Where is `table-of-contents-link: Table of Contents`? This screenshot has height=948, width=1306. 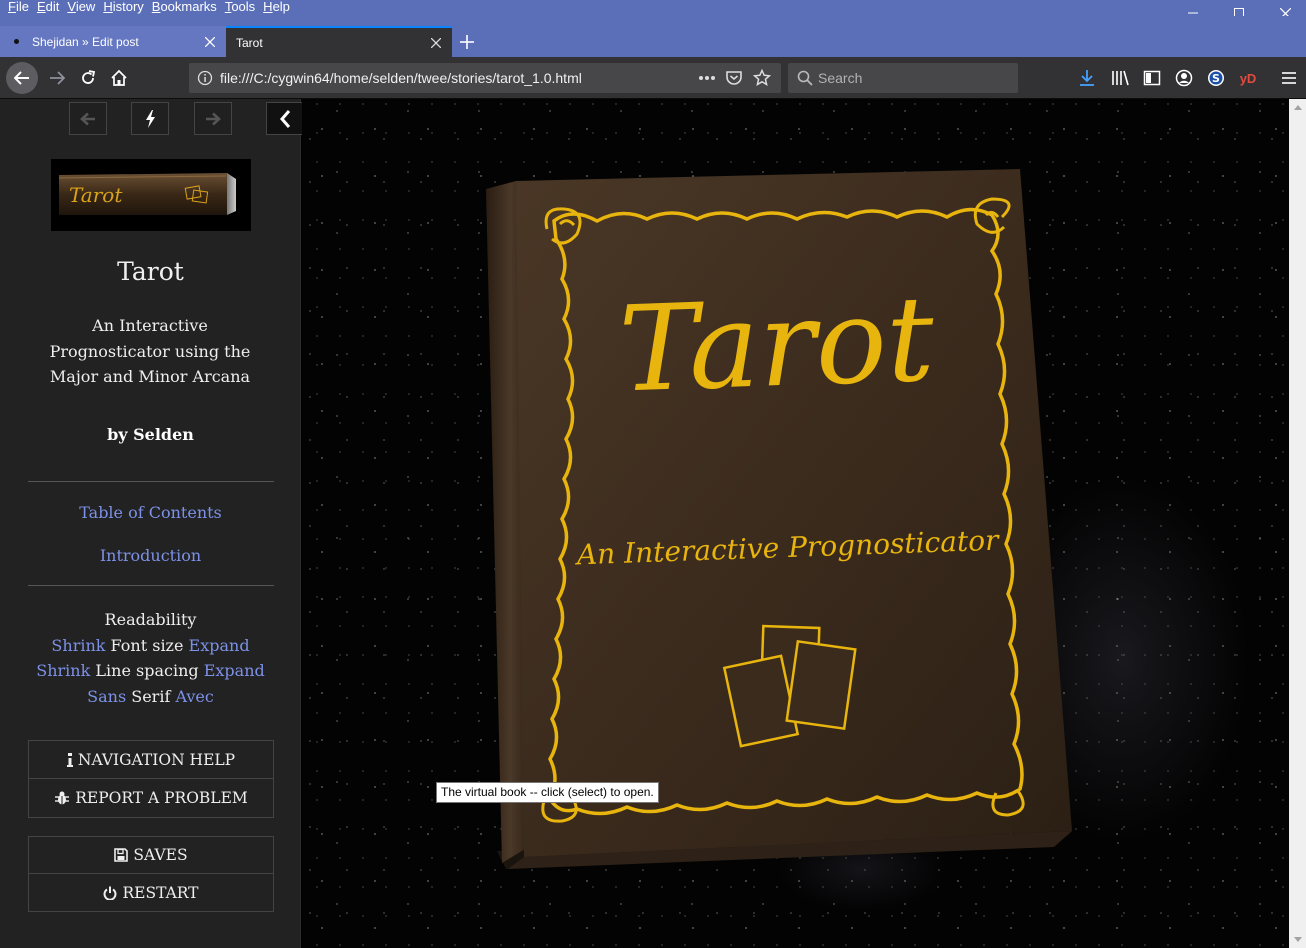
table-of-contents-link: Table of Contents is located at coordinates (150, 512).